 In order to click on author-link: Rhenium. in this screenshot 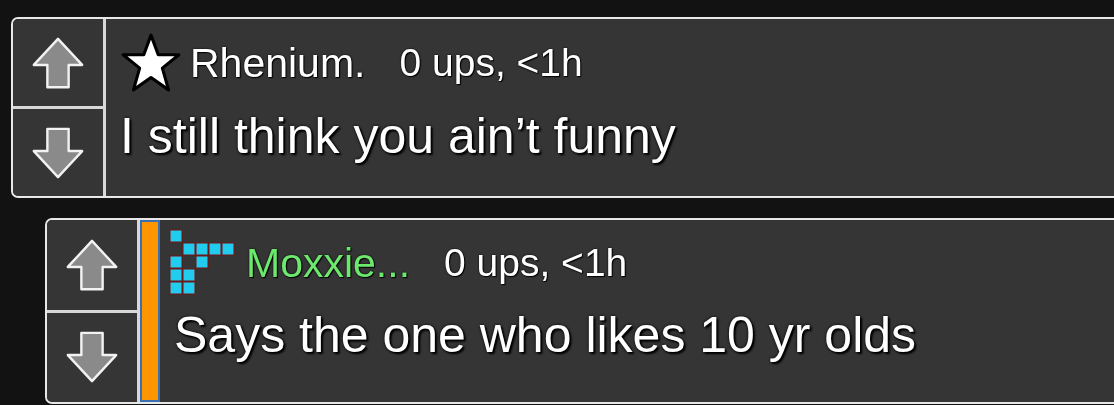, I will do `click(278, 63)`.